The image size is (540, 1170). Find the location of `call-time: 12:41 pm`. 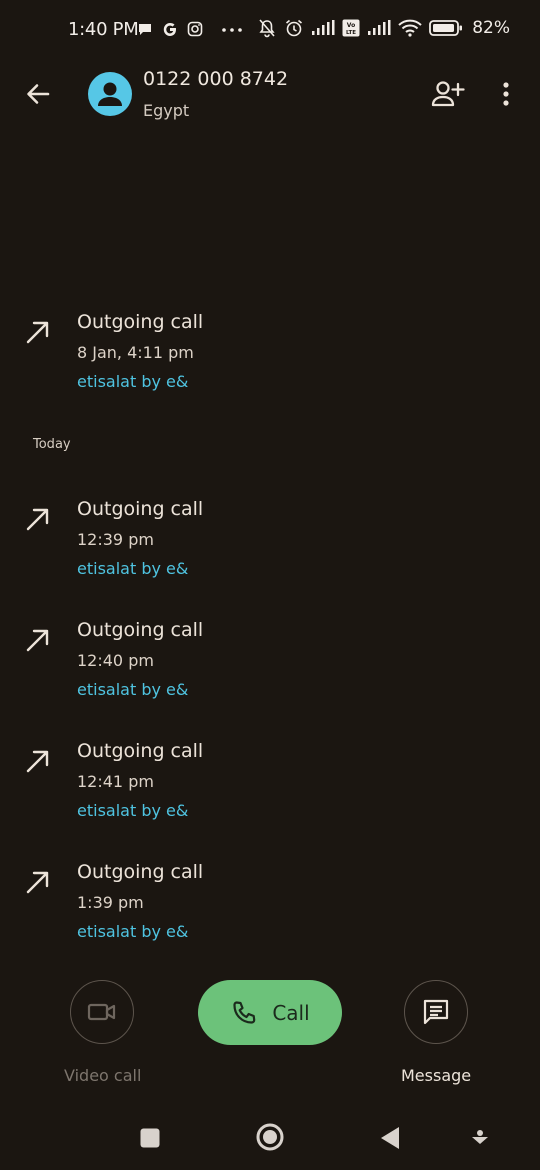

call-time: 12:41 pm is located at coordinates (115, 781).